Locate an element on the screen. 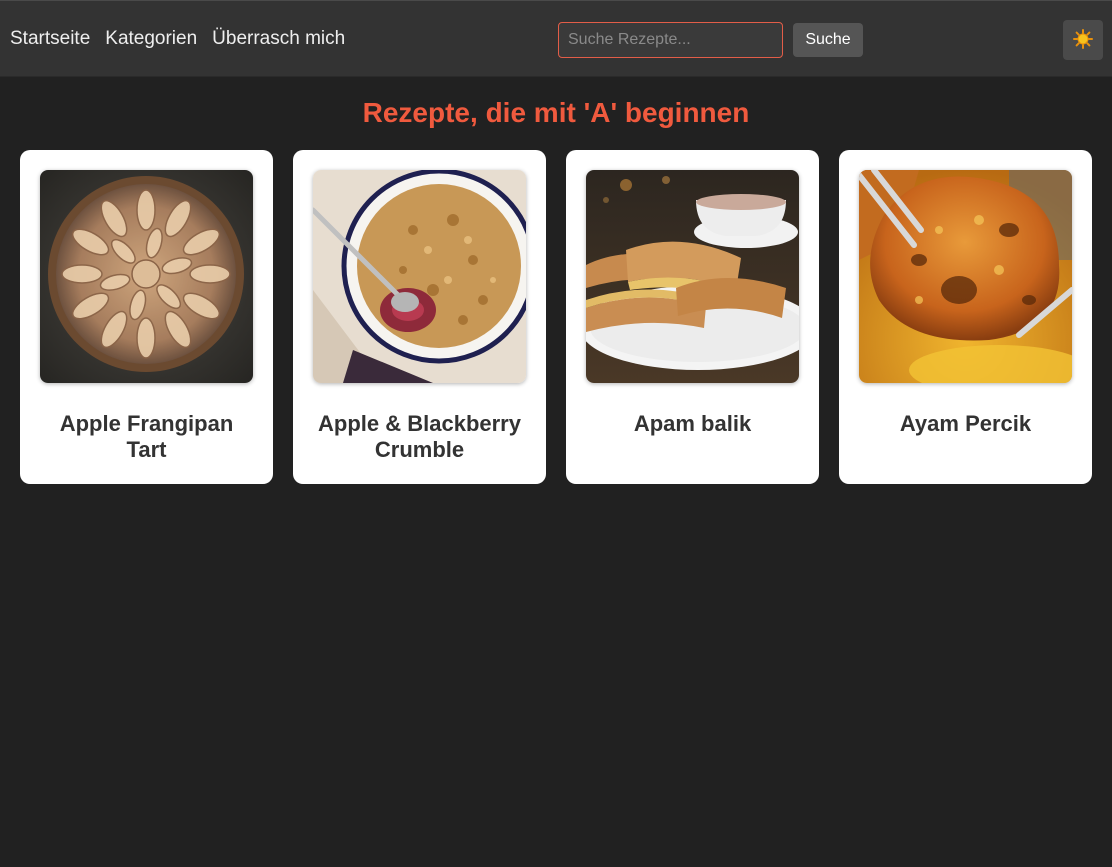 The height and width of the screenshot is (867, 1112). recipe-title: Ayam Percik is located at coordinates (965, 423).